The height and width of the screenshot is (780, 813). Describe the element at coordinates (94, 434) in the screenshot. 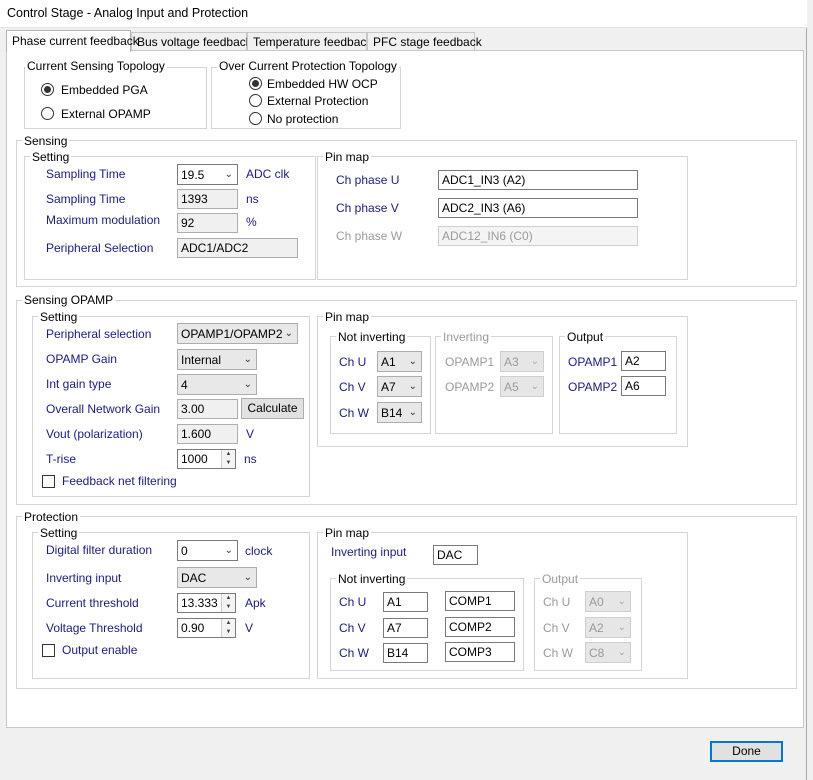

I see `vout-label: Vout (polarization)` at that location.